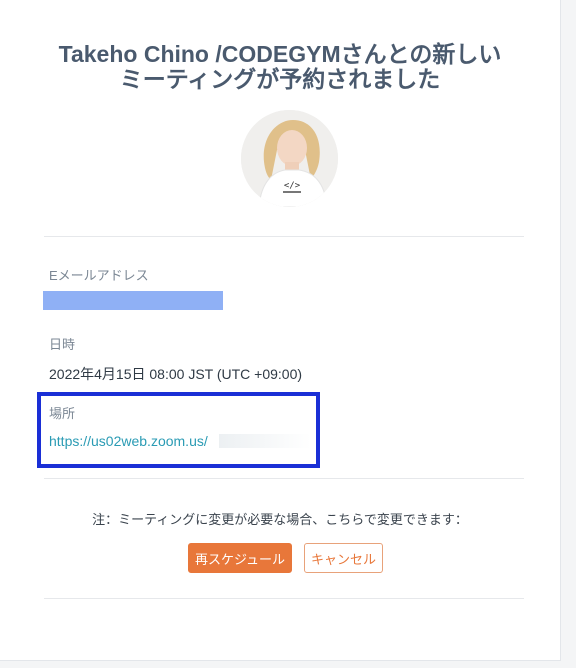 This screenshot has height=668, width=576. I want to click on meeting-link: https://us02web.zoom.us/, so click(128, 441).